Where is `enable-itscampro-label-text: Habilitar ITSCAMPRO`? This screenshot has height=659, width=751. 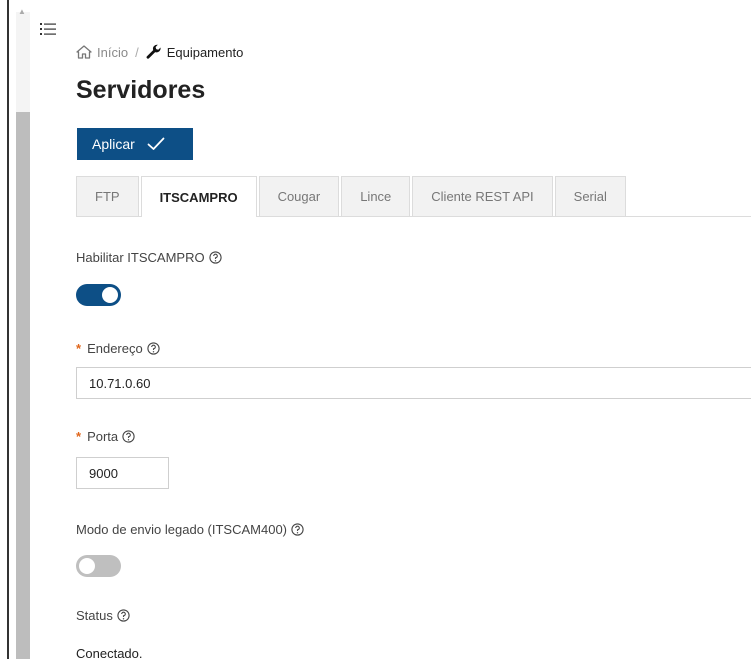
enable-itscampro-label-text: Habilitar ITSCAMPRO is located at coordinates (140, 257).